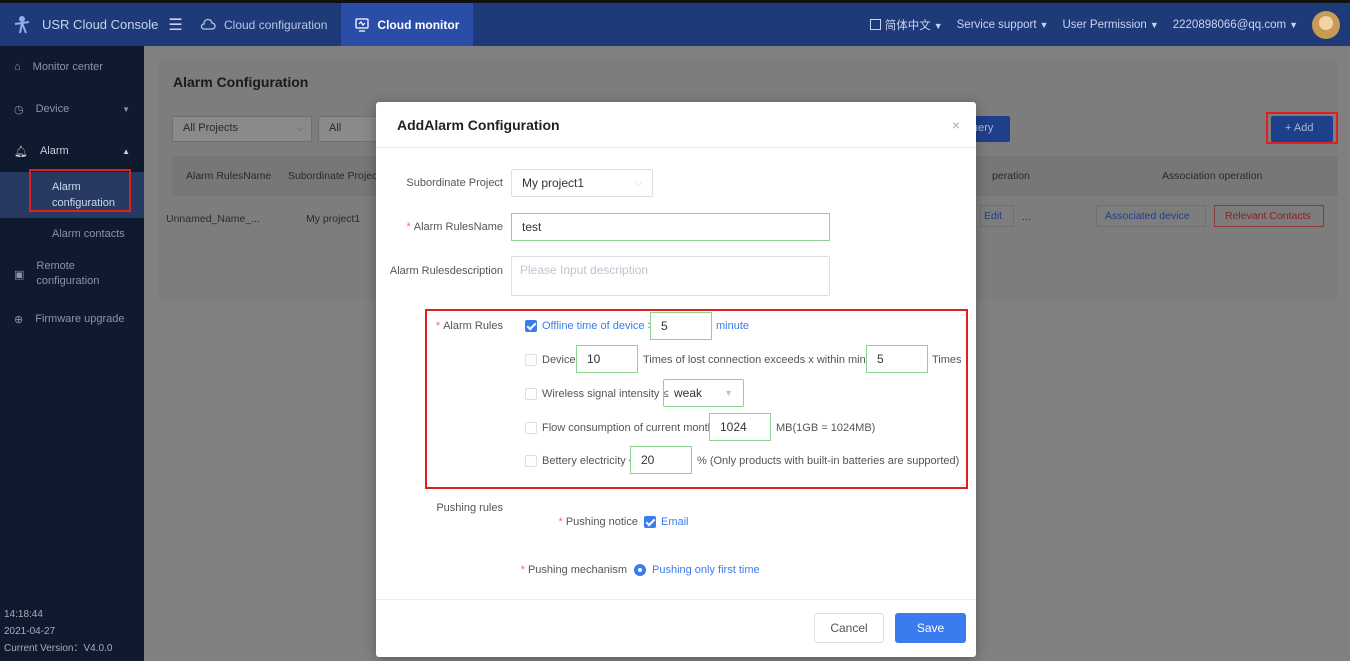 The height and width of the screenshot is (661, 1350). What do you see at coordinates (19, 274) in the screenshot?
I see `remote-icon: ▣` at bounding box center [19, 274].